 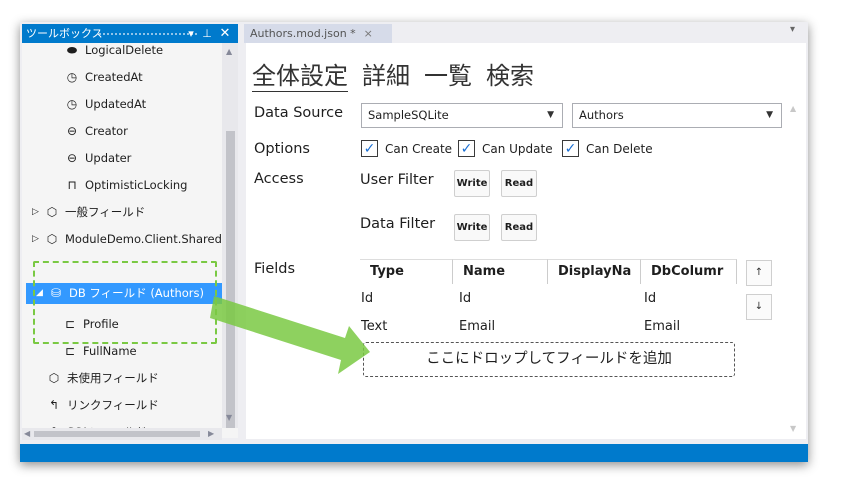 I want to click on fields-label: Fields, so click(x=275, y=269).